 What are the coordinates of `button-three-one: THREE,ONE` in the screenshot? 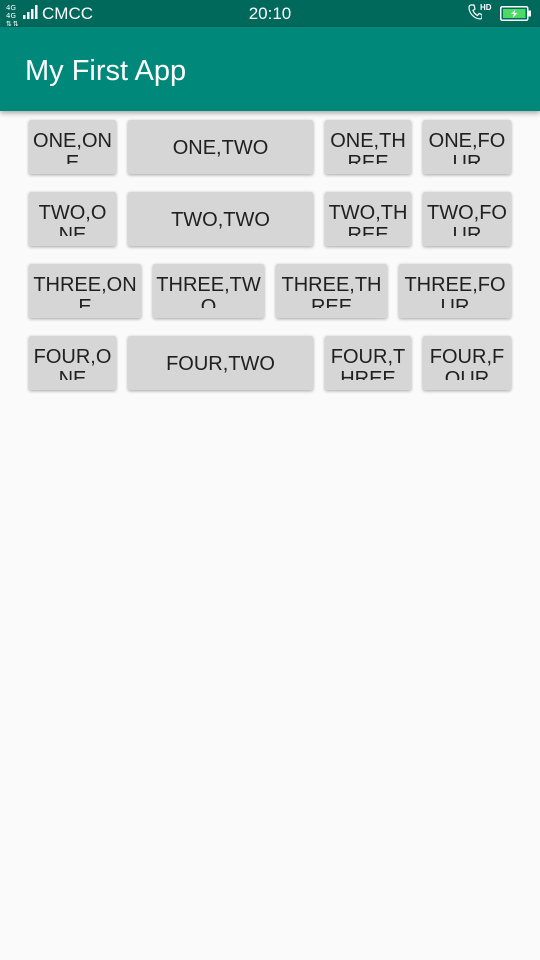 It's located at (85, 291).